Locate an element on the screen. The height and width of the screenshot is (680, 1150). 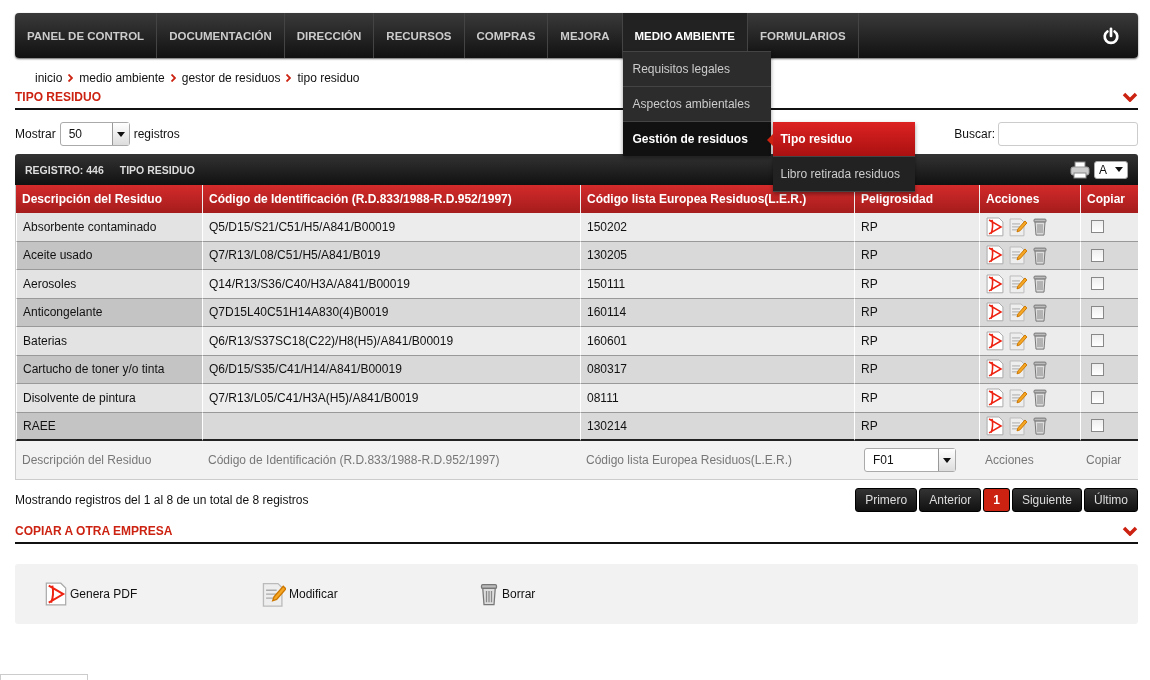
column-filter-label: Código de Identificación (R.D.833/1988-R.D.952/1997) is located at coordinates (354, 460).